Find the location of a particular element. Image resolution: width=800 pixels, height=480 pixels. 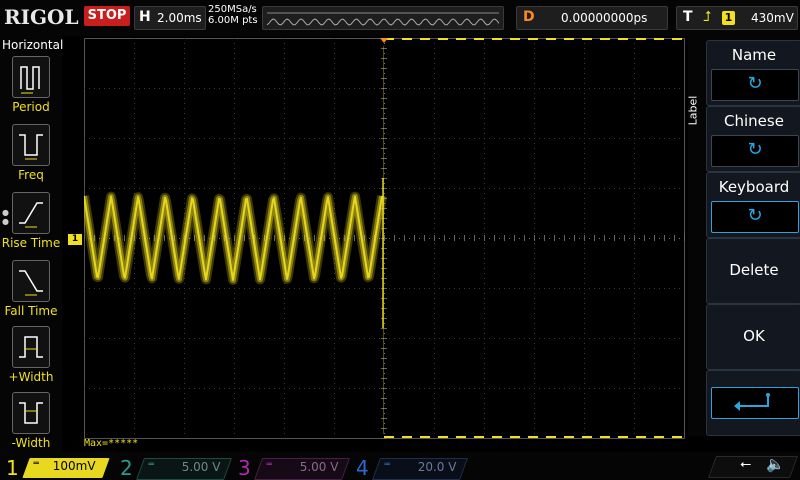

speaker-muted-icon: 🔈 is located at coordinates (775, 464).